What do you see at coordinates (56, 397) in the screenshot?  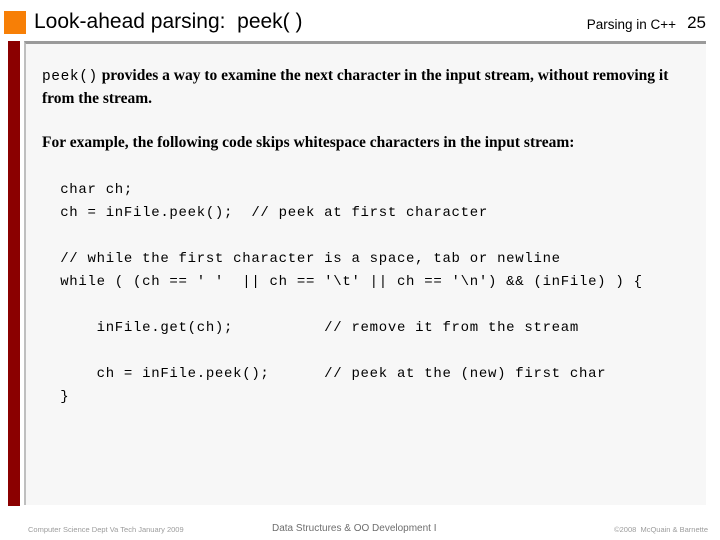 I see `code-line: }` at bounding box center [56, 397].